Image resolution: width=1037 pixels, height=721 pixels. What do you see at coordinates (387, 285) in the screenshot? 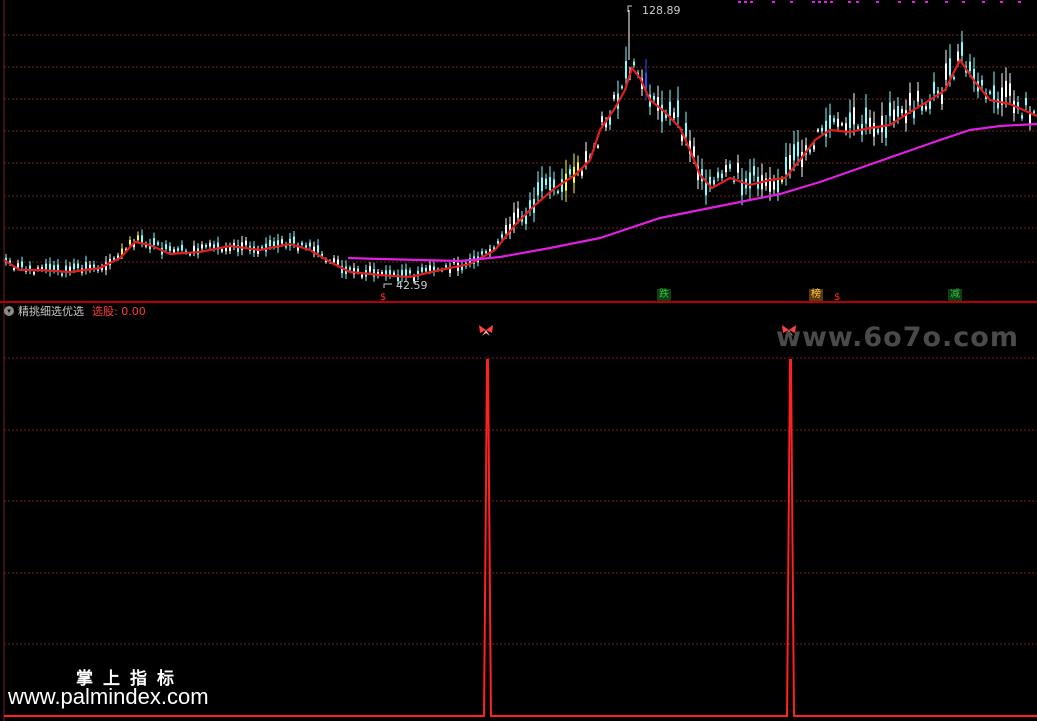
I see `low-price-pointer` at bounding box center [387, 285].